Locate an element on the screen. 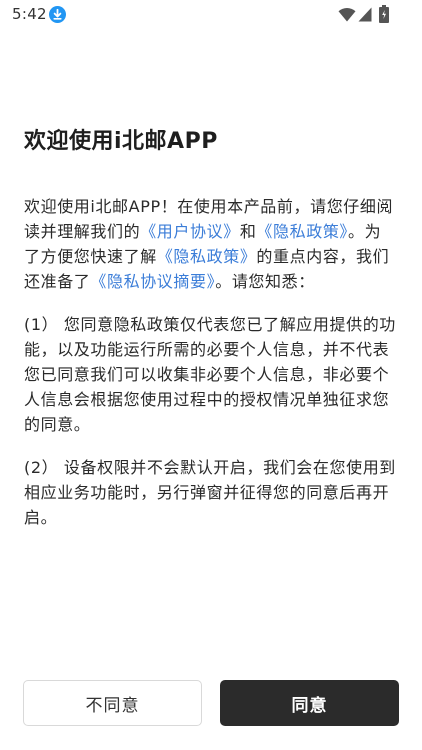  battery-icon is located at coordinates (384, 14).